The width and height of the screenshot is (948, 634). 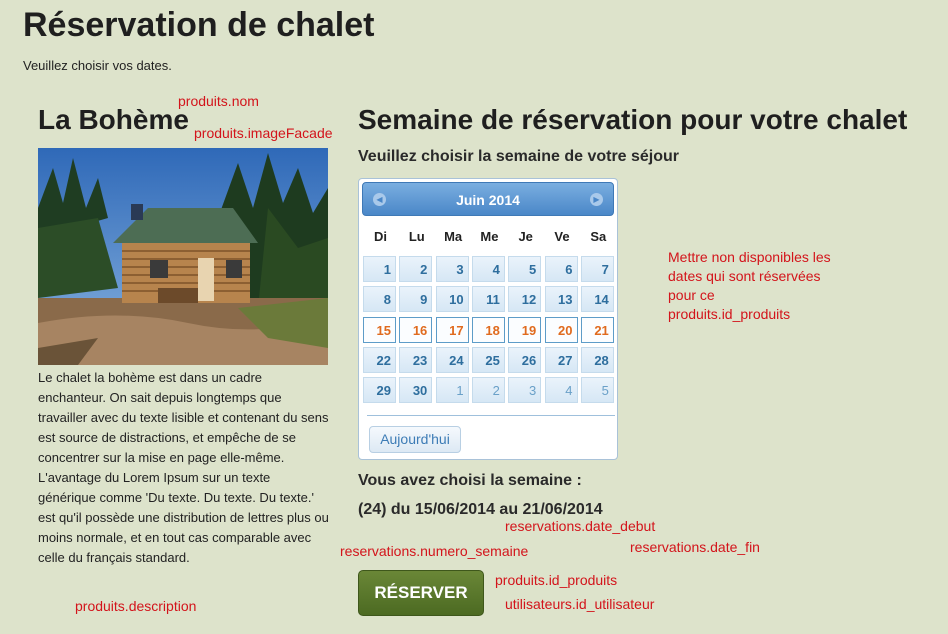 What do you see at coordinates (491, 415) in the screenshot?
I see `datepicker-divider` at bounding box center [491, 415].